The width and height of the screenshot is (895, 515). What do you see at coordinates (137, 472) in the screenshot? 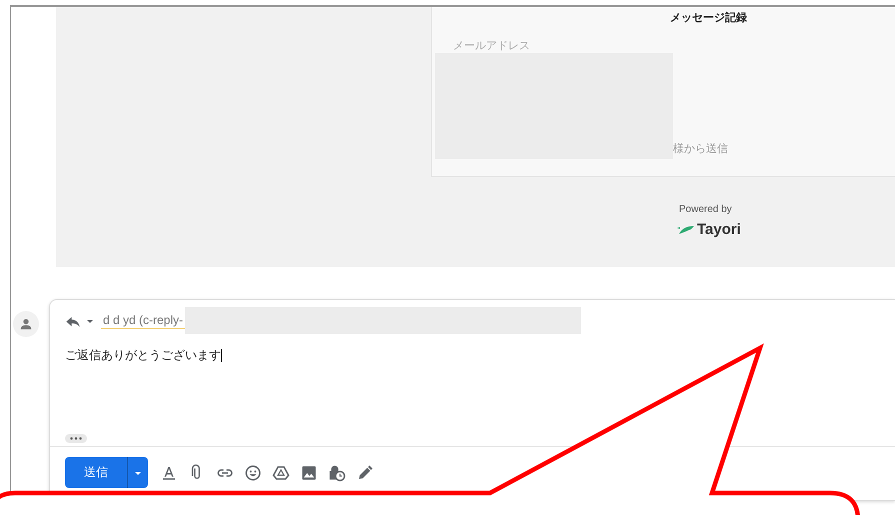
I see `send-options-button` at bounding box center [137, 472].